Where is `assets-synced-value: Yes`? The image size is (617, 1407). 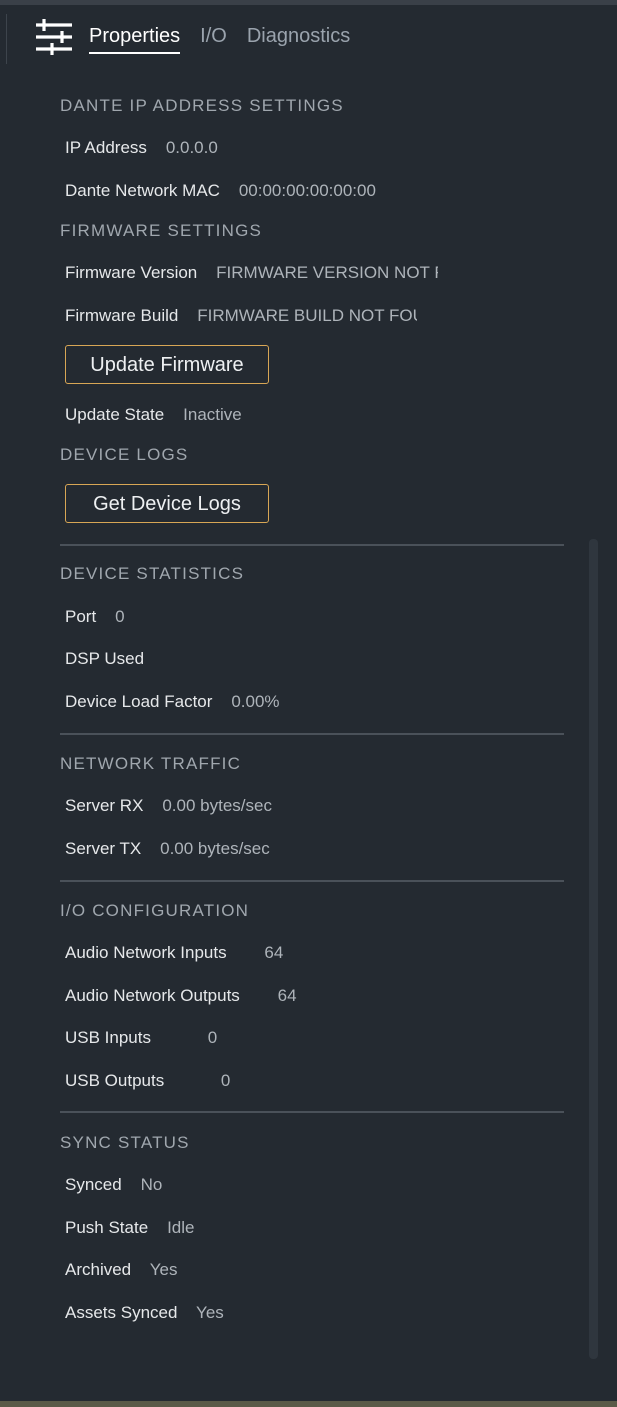 assets-synced-value: Yes is located at coordinates (210, 1312).